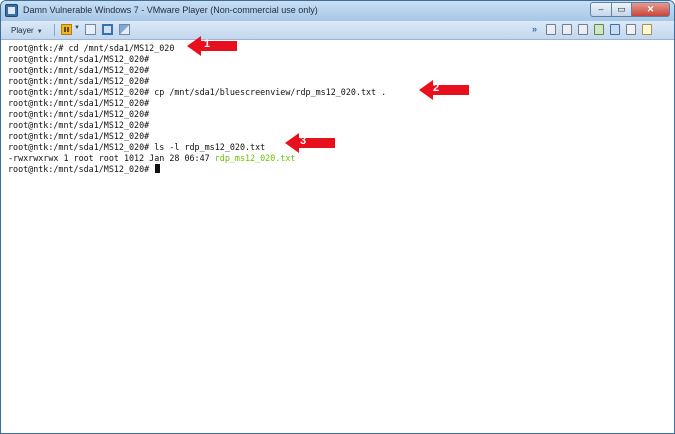 The image size is (675, 434). Describe the element at coordinates (337, 30) in the screenshot. I see `player-toolbar: Player ▼ ▼ »` at that location.